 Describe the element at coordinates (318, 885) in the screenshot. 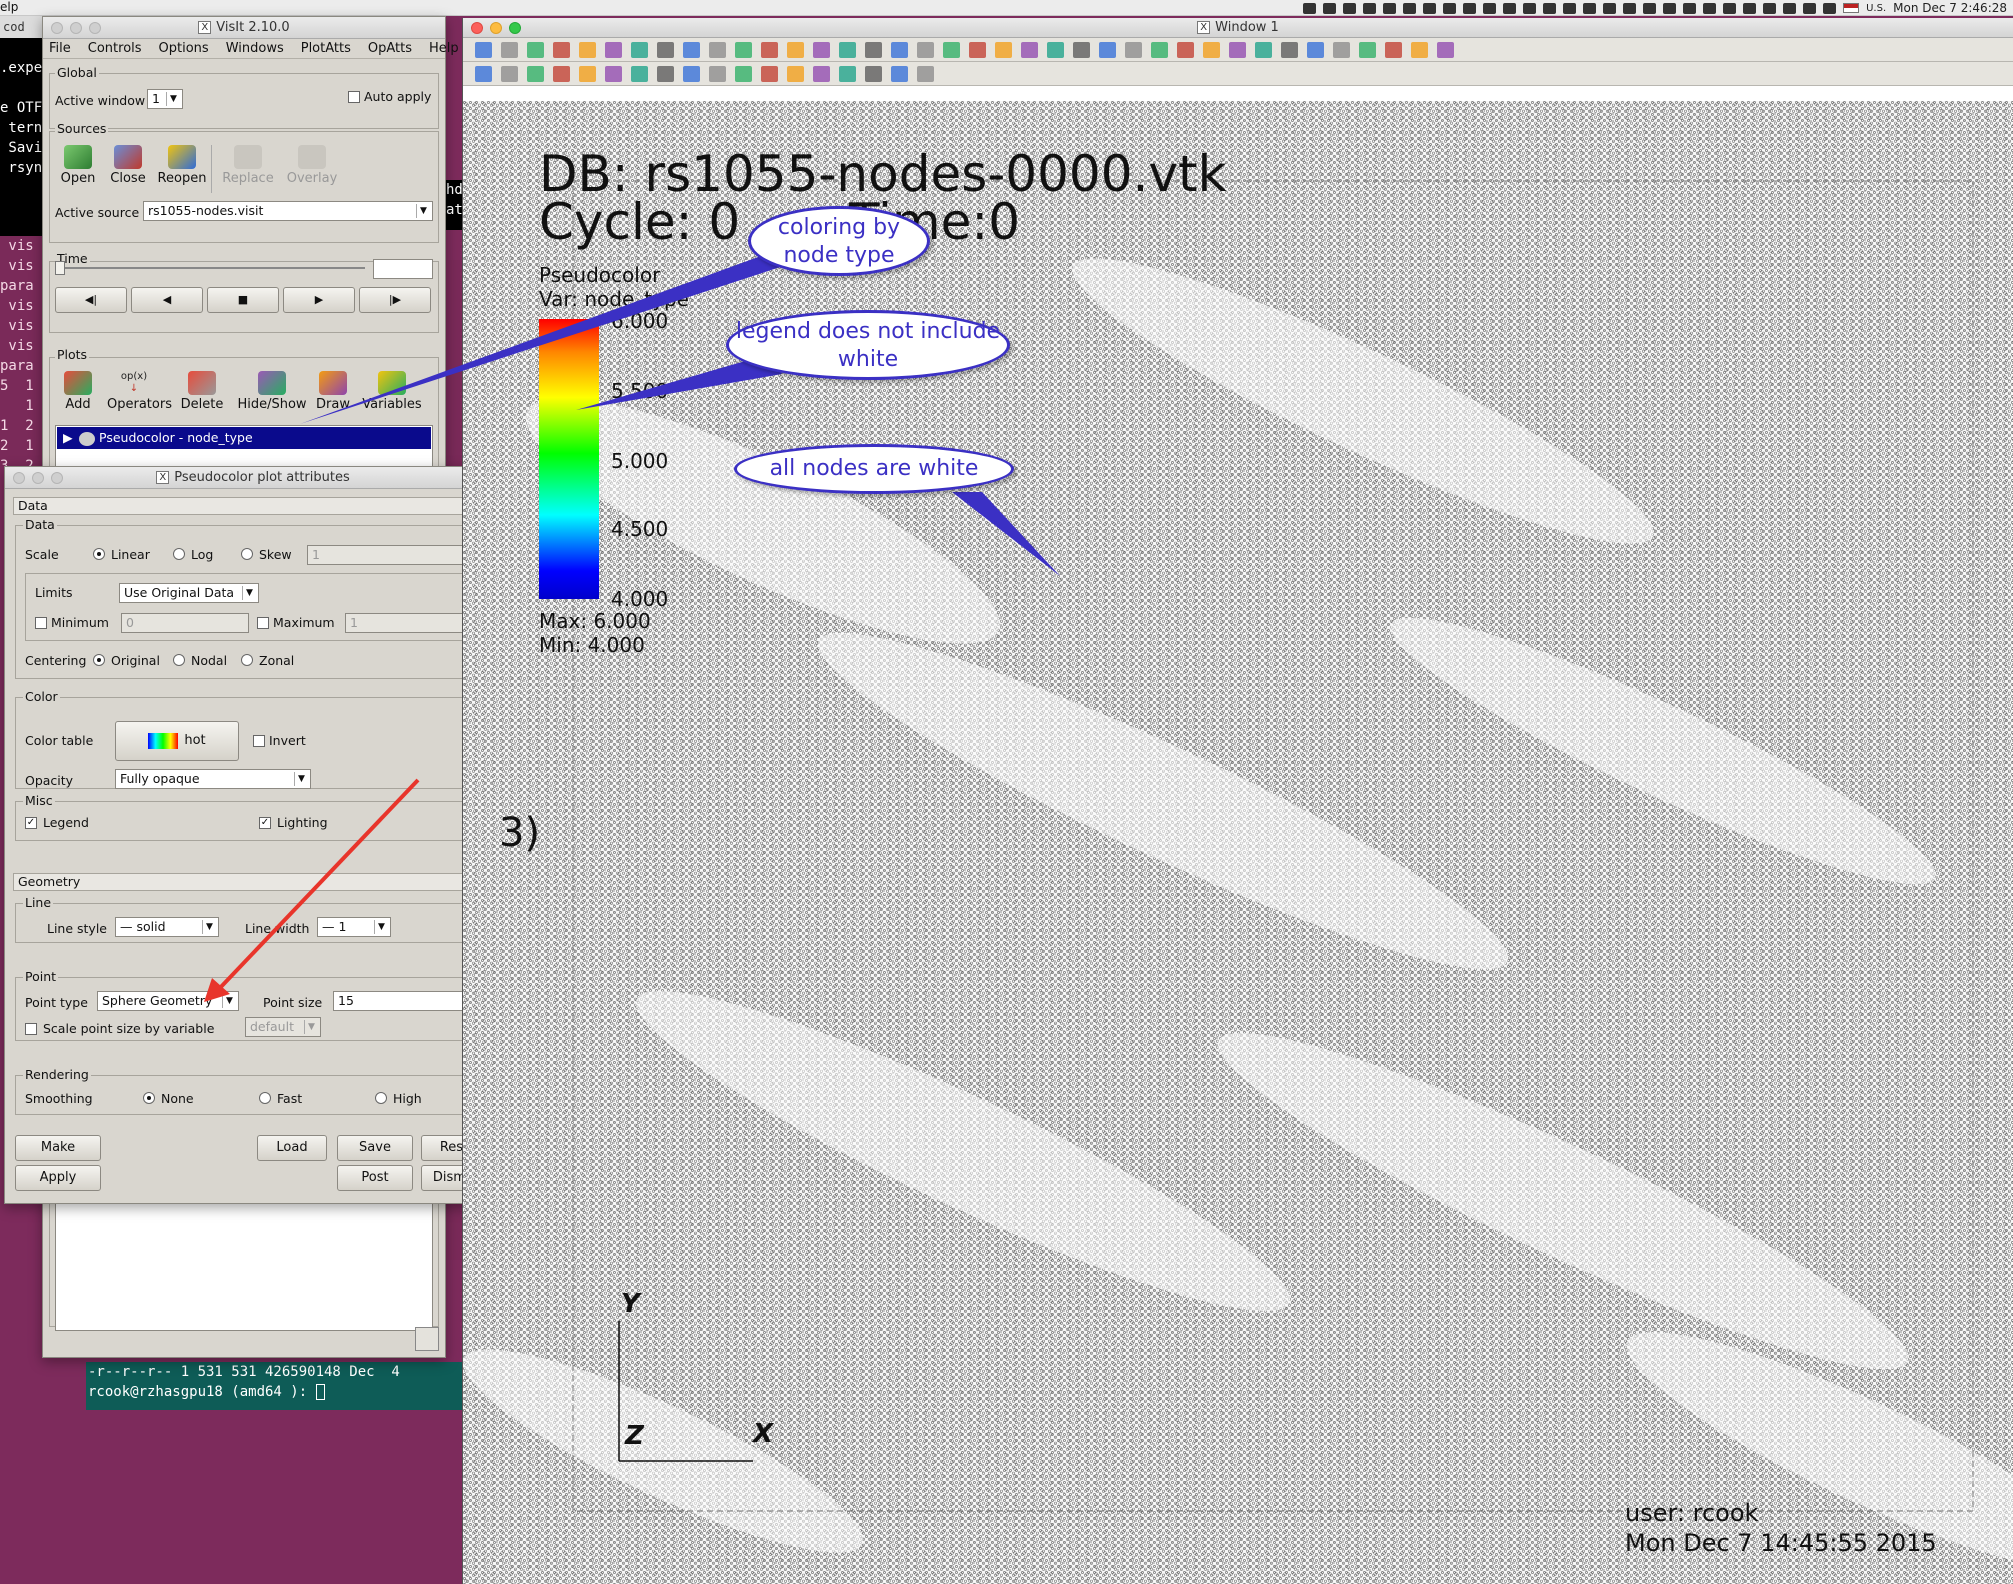

I see `red-arrow-line` at that location.